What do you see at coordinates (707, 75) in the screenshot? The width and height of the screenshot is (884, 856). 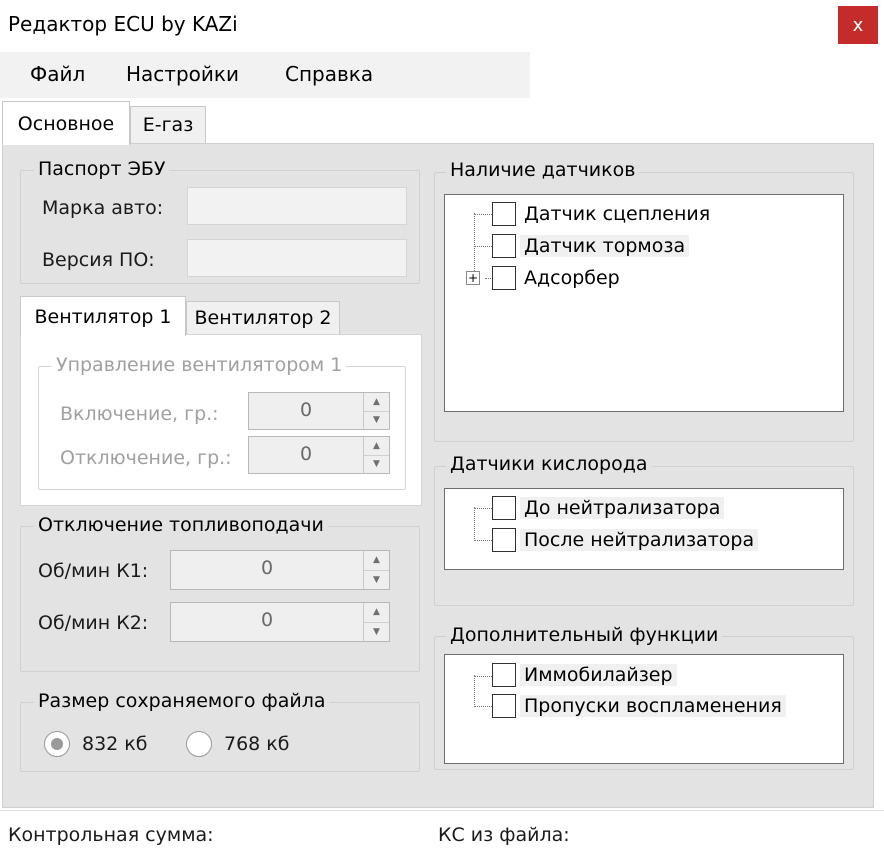 I see `menu-bar-empty-area` at bounding box center [707, 75].